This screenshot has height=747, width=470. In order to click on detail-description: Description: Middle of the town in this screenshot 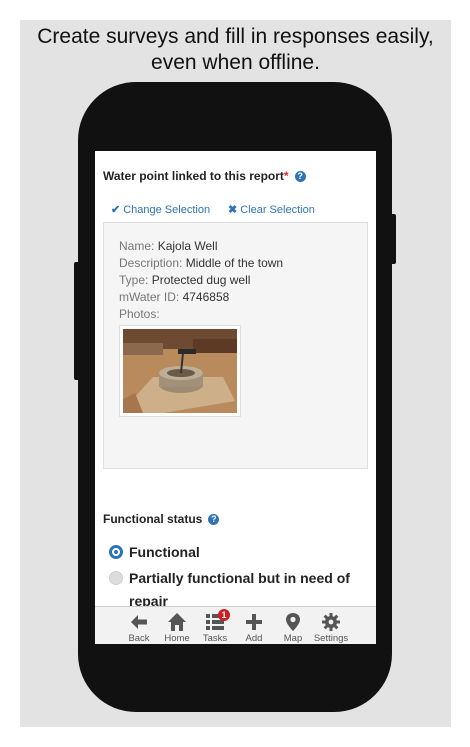, I will do `click(201, 263)`.